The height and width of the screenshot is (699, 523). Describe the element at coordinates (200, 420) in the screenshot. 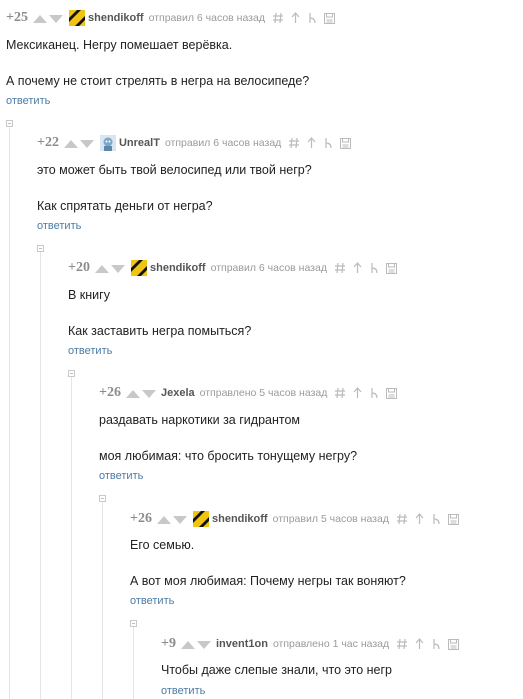

I see `comment-text: раздавать наркотики за гидрантом` at that location.